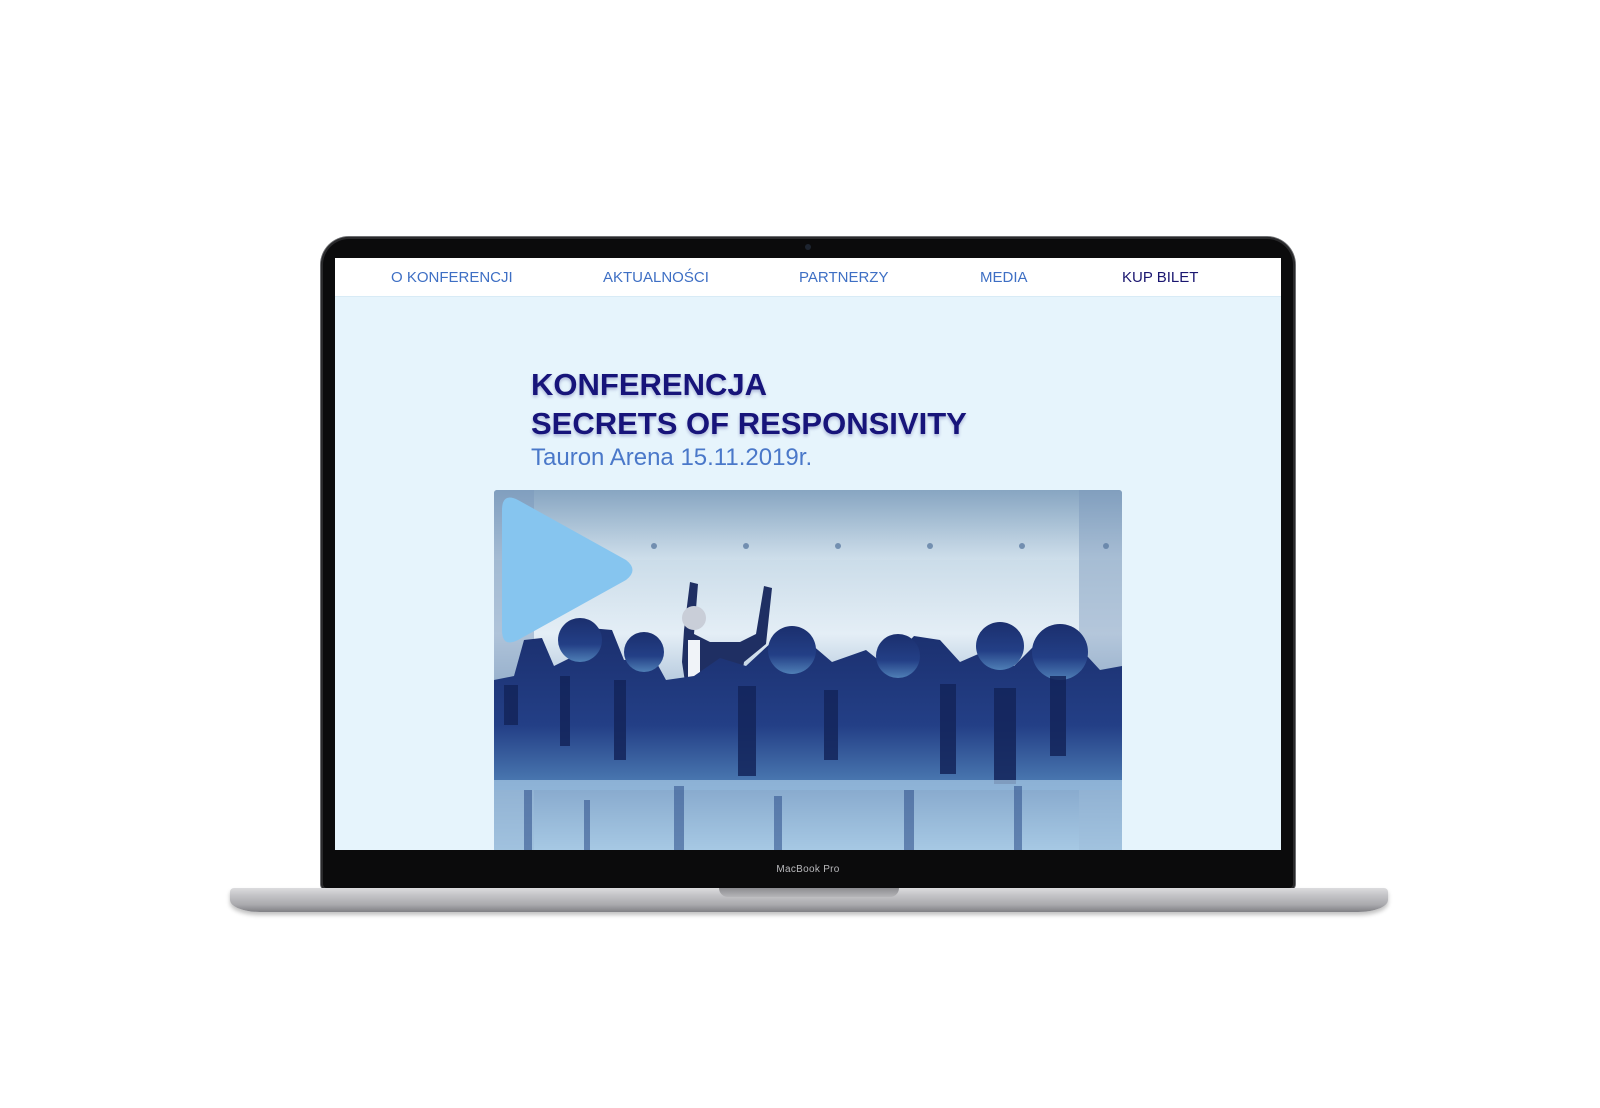 This screenshot has height=1108, width=1600. Describe the element at coordinates (656, 277) in the screenshot. I see `nav-item-aktualnosci: AKTUALNOŚCI` at that location.